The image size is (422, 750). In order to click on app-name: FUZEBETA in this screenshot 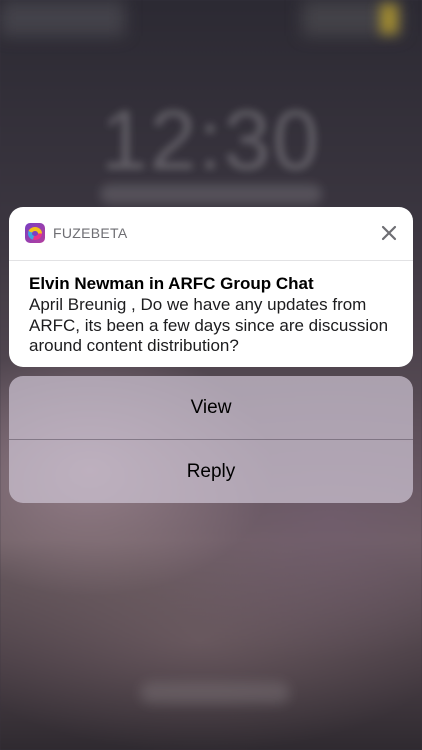, I will do `click(90, 233)`.